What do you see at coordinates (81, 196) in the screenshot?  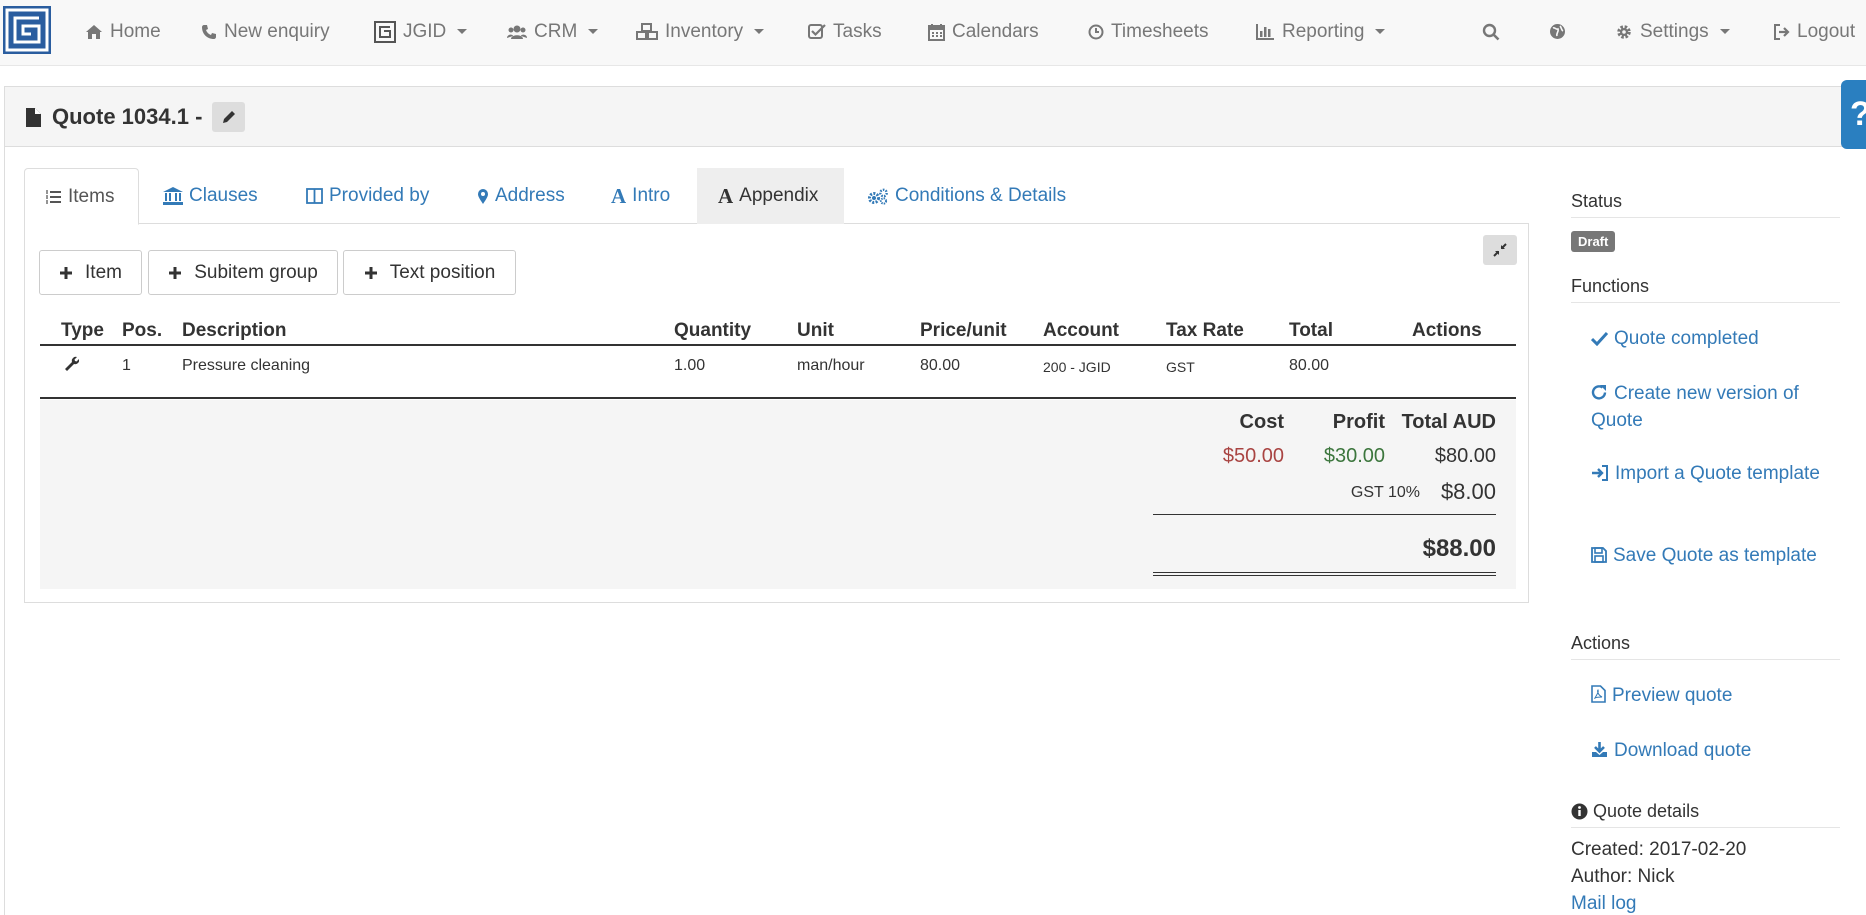 I see `tab-items: Items` at bounding box center [81, 196].